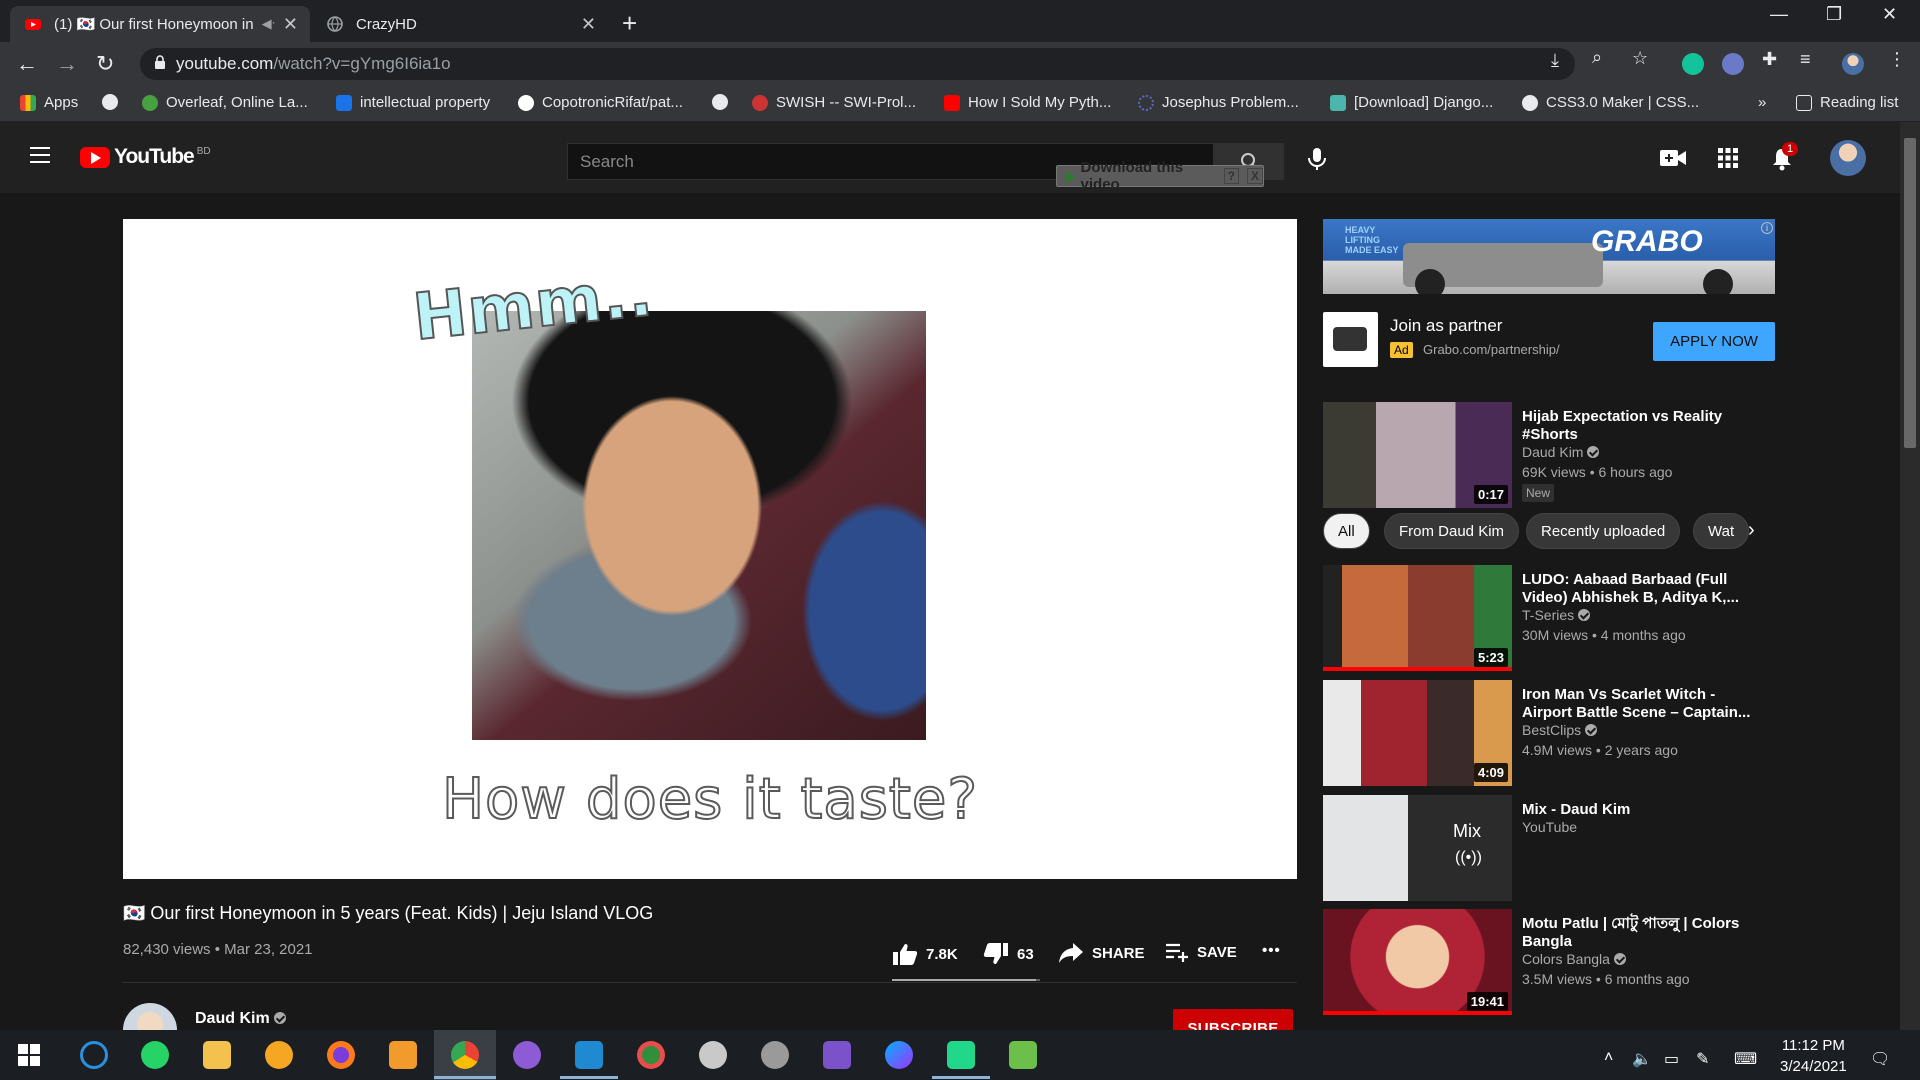 This screenshot has height=1080, width=1920. Describe the element at coordinates (29, 1055) in the screenshot. I see `windows-start-icon` at that location.